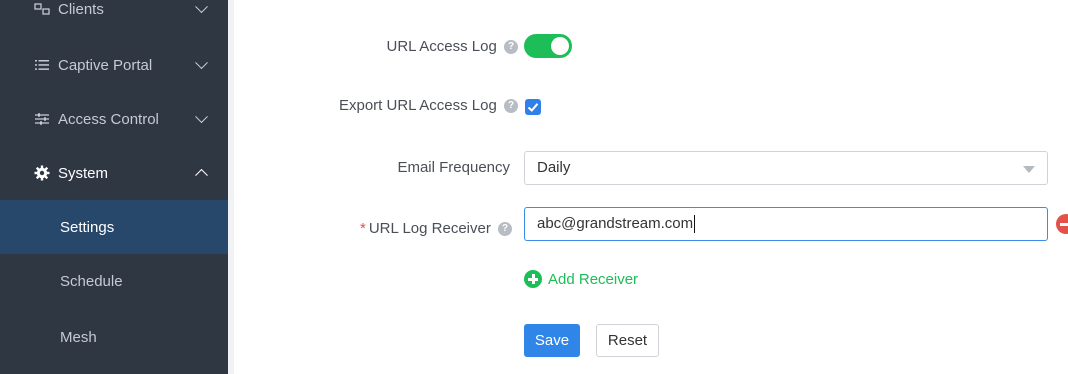 Image resolution: width=1068 pixels, height=374 pixels. What do you see at coordinates (42, 9) in the screenshot?
I see `clients-icon` at bounding box center [42, 9].